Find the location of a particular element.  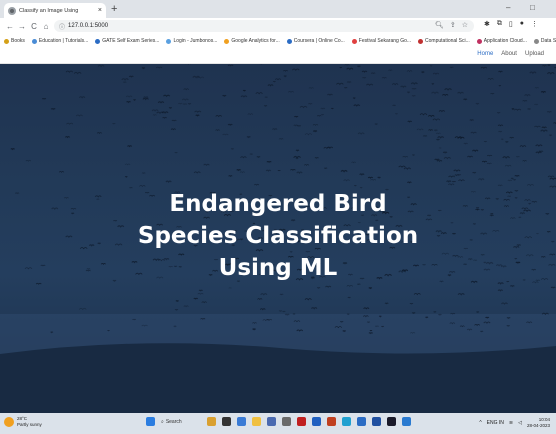

nav-upload-link: Upload is located at coordinates (534, 54).